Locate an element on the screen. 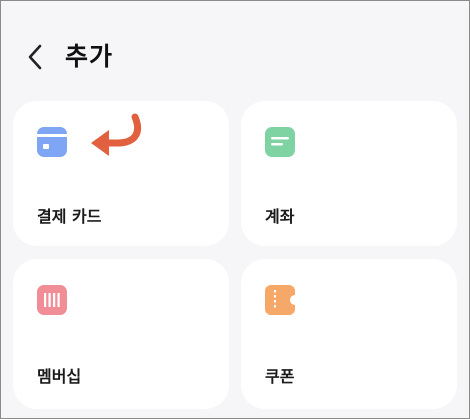  membership-label: 멤버십 is located at coordinates (59, 376).